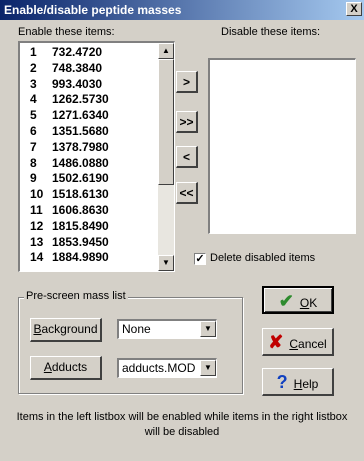 This screenshot has width=364, height=461. I want to click on move-one-left-button: <, so click(187, 157).